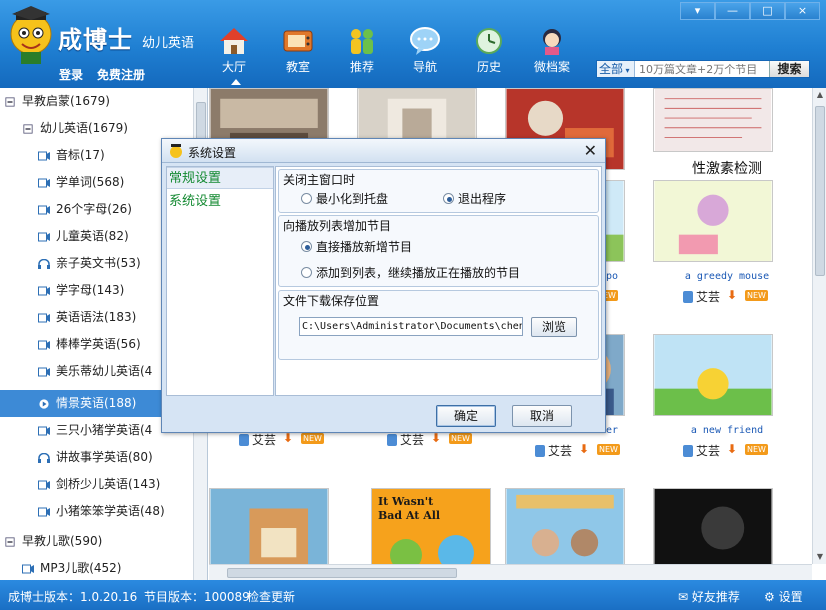 The width and height of the screenshot is (826, 610). What do you see at coordinates (554, 327) in the screenshot?
I see `browse-button: 浏览` at bounding box center [554, 327].